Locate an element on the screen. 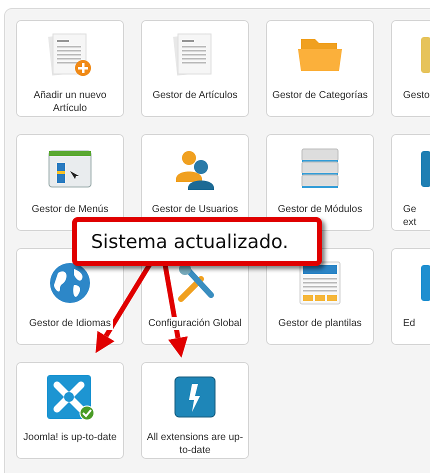  document-add-icon is located at coordinates (70, 55).